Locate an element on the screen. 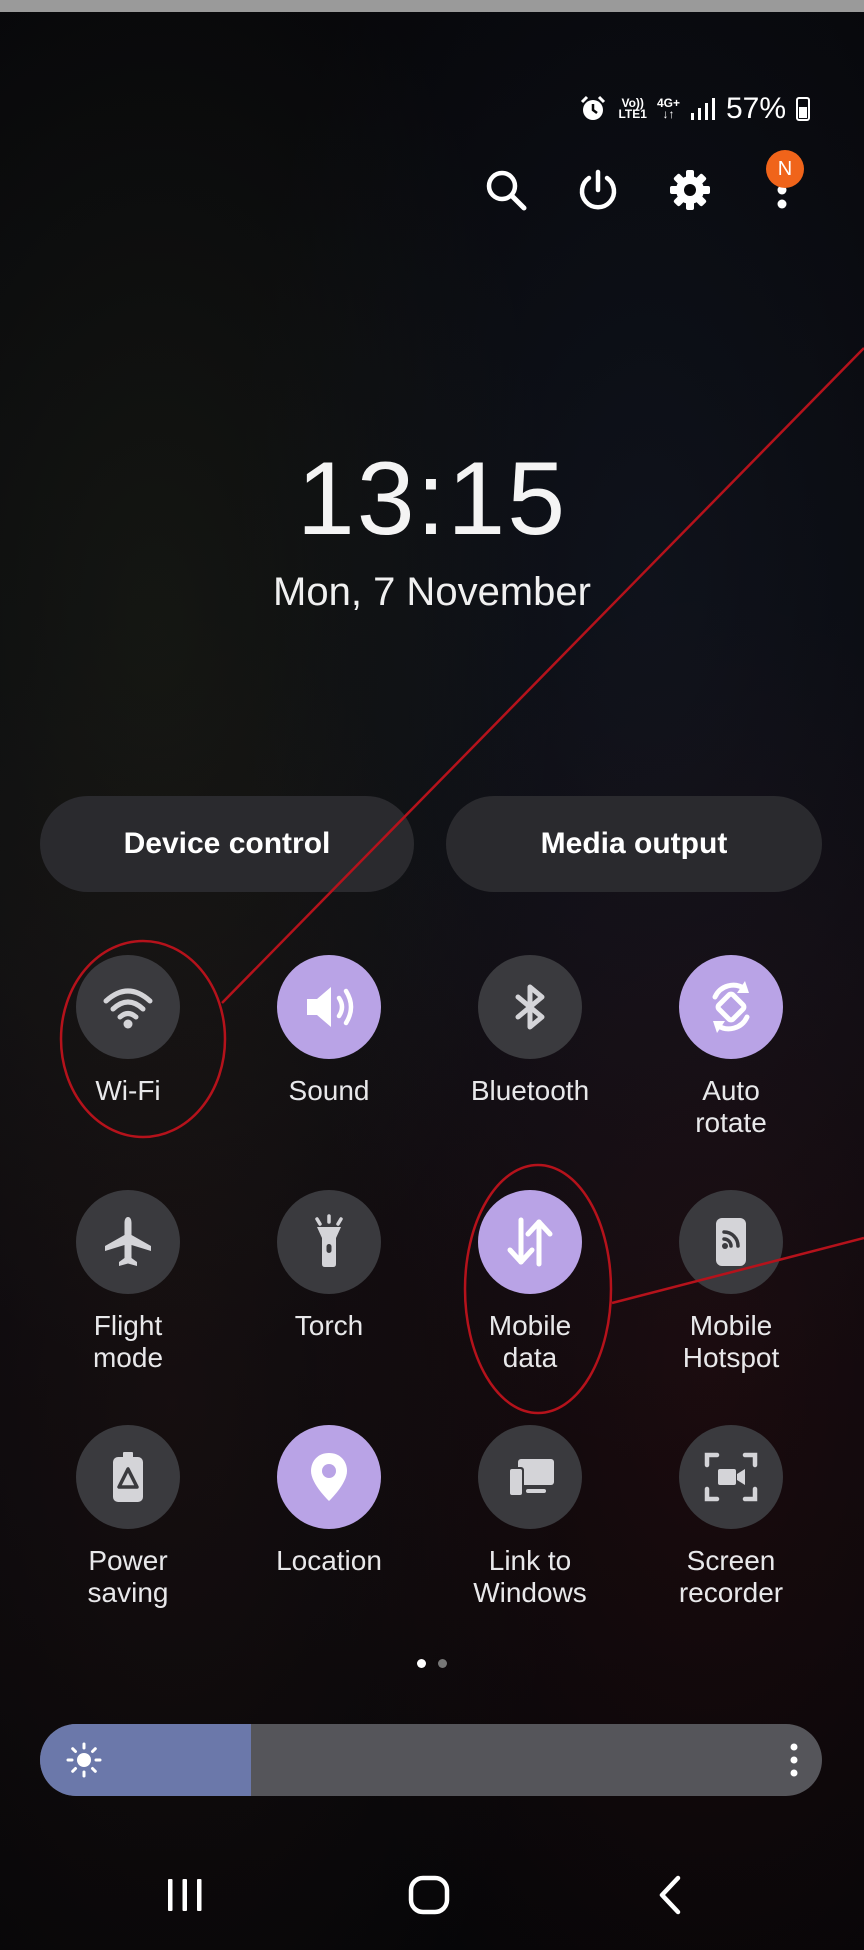 Image resolution: width=864 pixels, height=1950 pixels. tile-auto-rotate-toggle is located at coordinates (731, 1007).